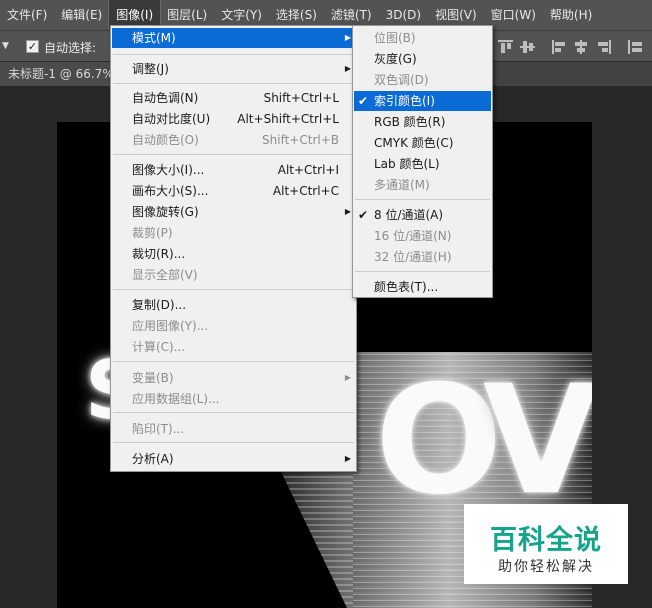  I want to click on menu-item-label: CMYK 颜色(C), so click(414, 143).